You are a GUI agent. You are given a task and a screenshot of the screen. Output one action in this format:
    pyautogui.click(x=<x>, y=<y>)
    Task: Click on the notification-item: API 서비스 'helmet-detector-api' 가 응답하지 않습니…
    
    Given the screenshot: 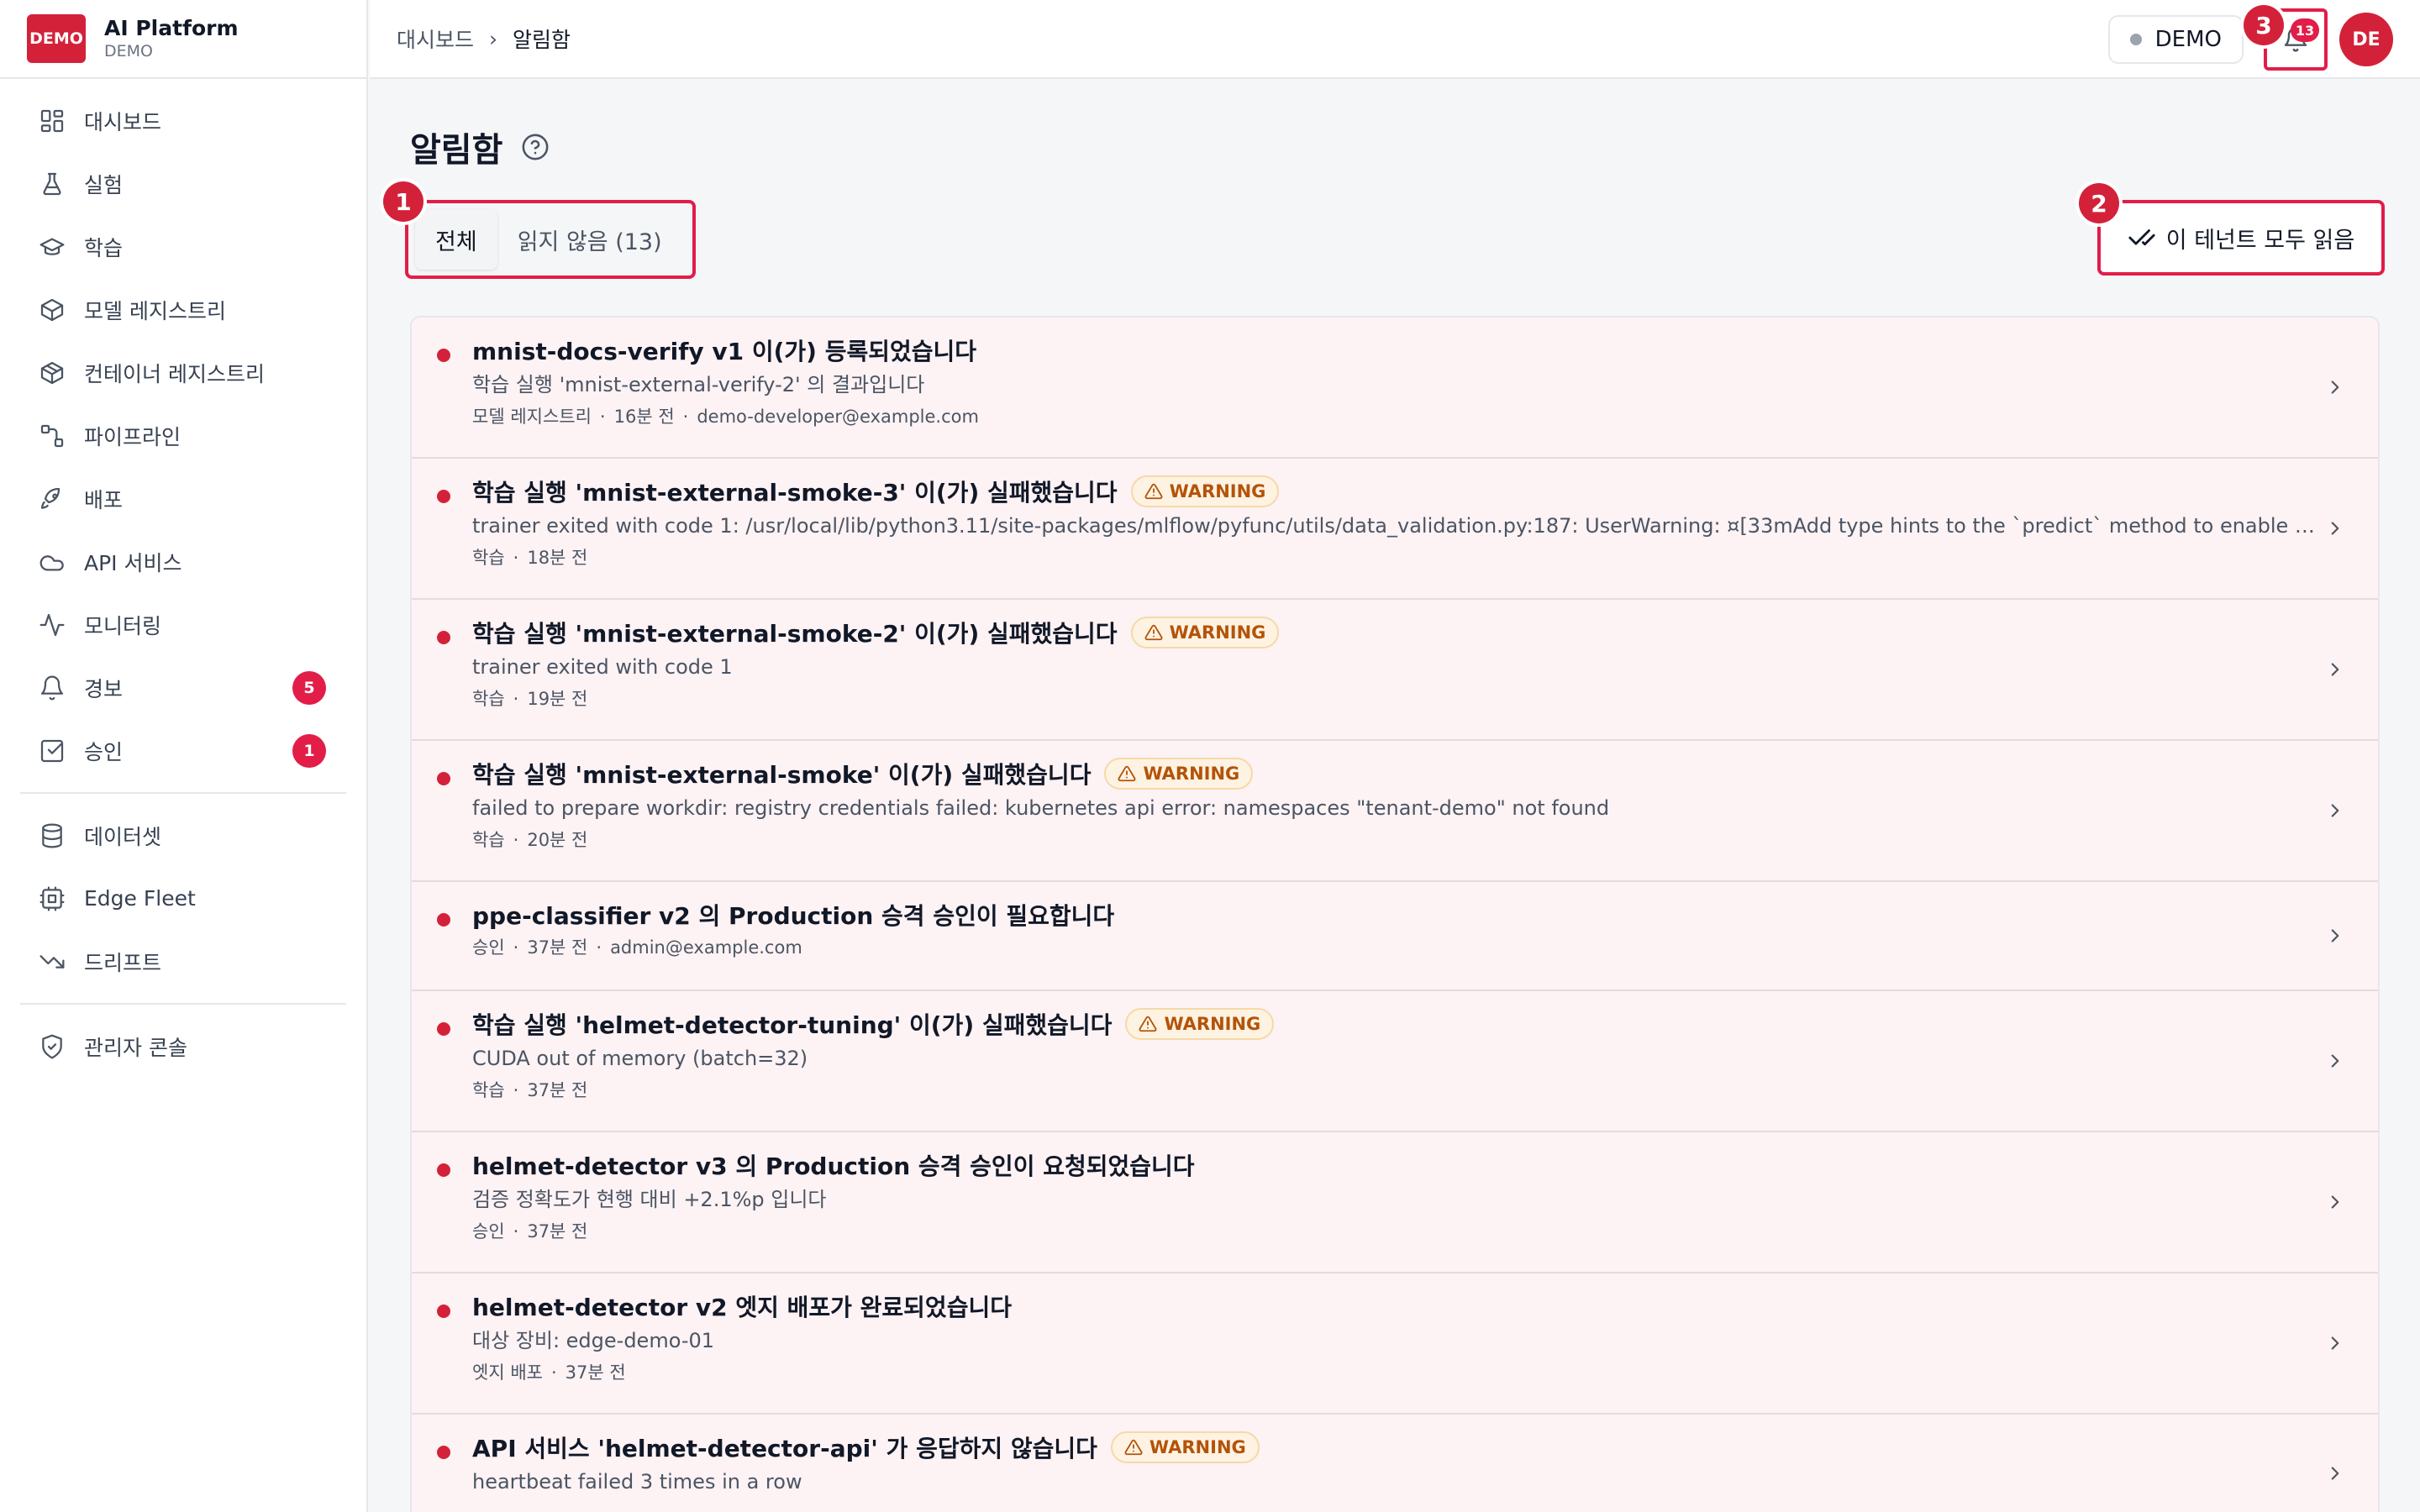 What is the action you would take?
    pyautogui.click(x=1395, y=1463)
    